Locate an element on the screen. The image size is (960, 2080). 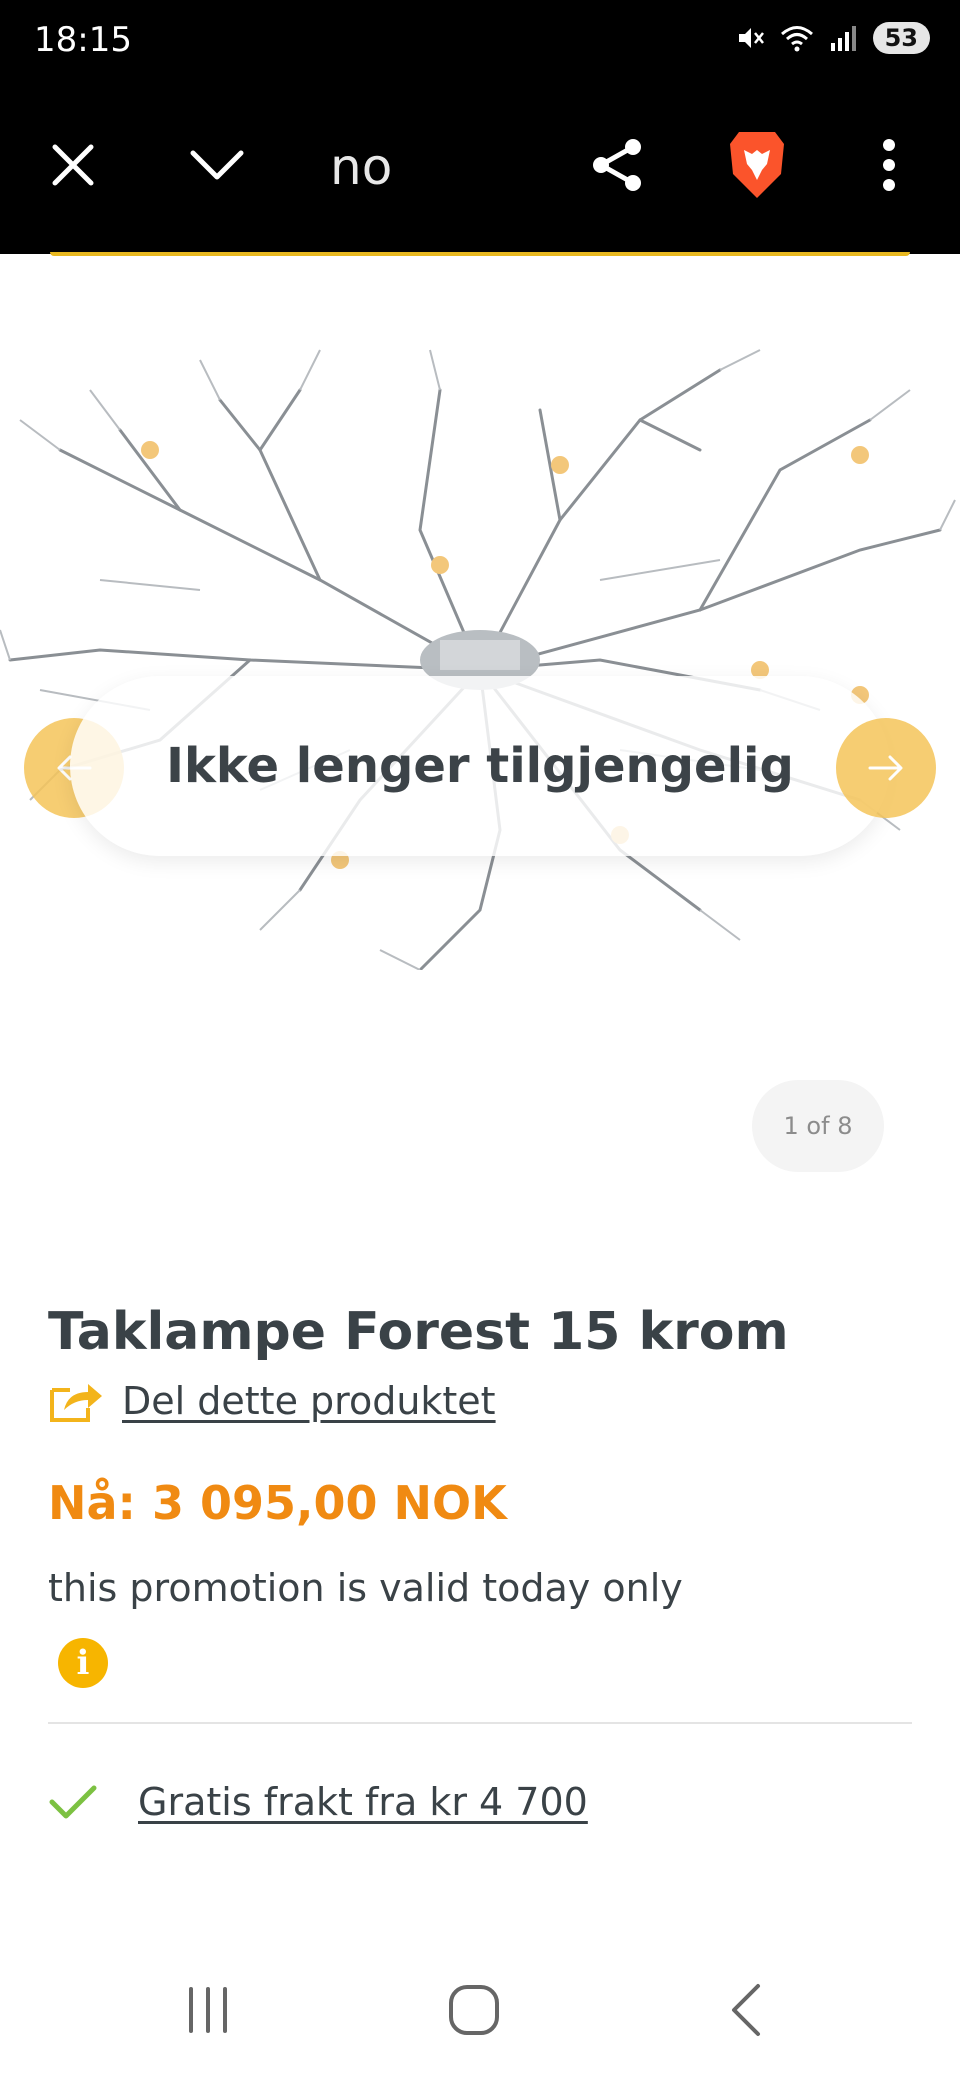
url-text: no is located at coordinates (361, 167).